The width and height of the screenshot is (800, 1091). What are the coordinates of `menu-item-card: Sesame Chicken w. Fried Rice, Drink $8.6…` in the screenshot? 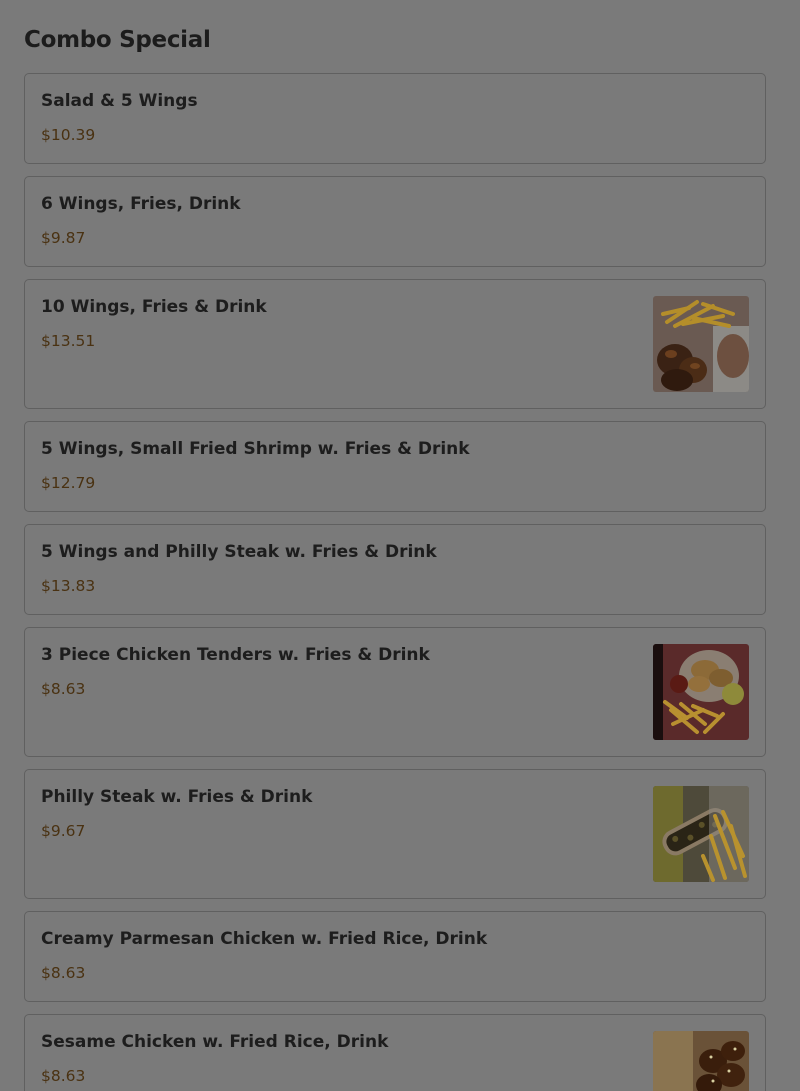 It's located at (395, 1052).